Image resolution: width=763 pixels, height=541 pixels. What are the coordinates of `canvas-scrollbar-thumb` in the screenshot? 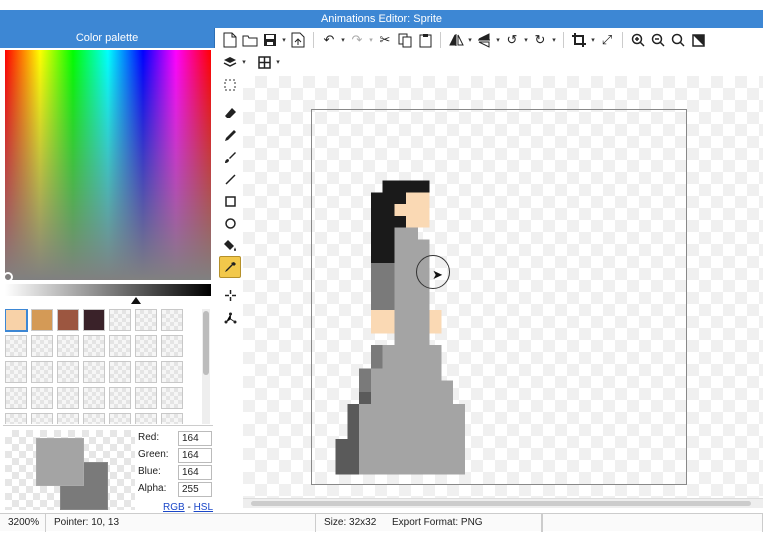 It's located at (501, 503).